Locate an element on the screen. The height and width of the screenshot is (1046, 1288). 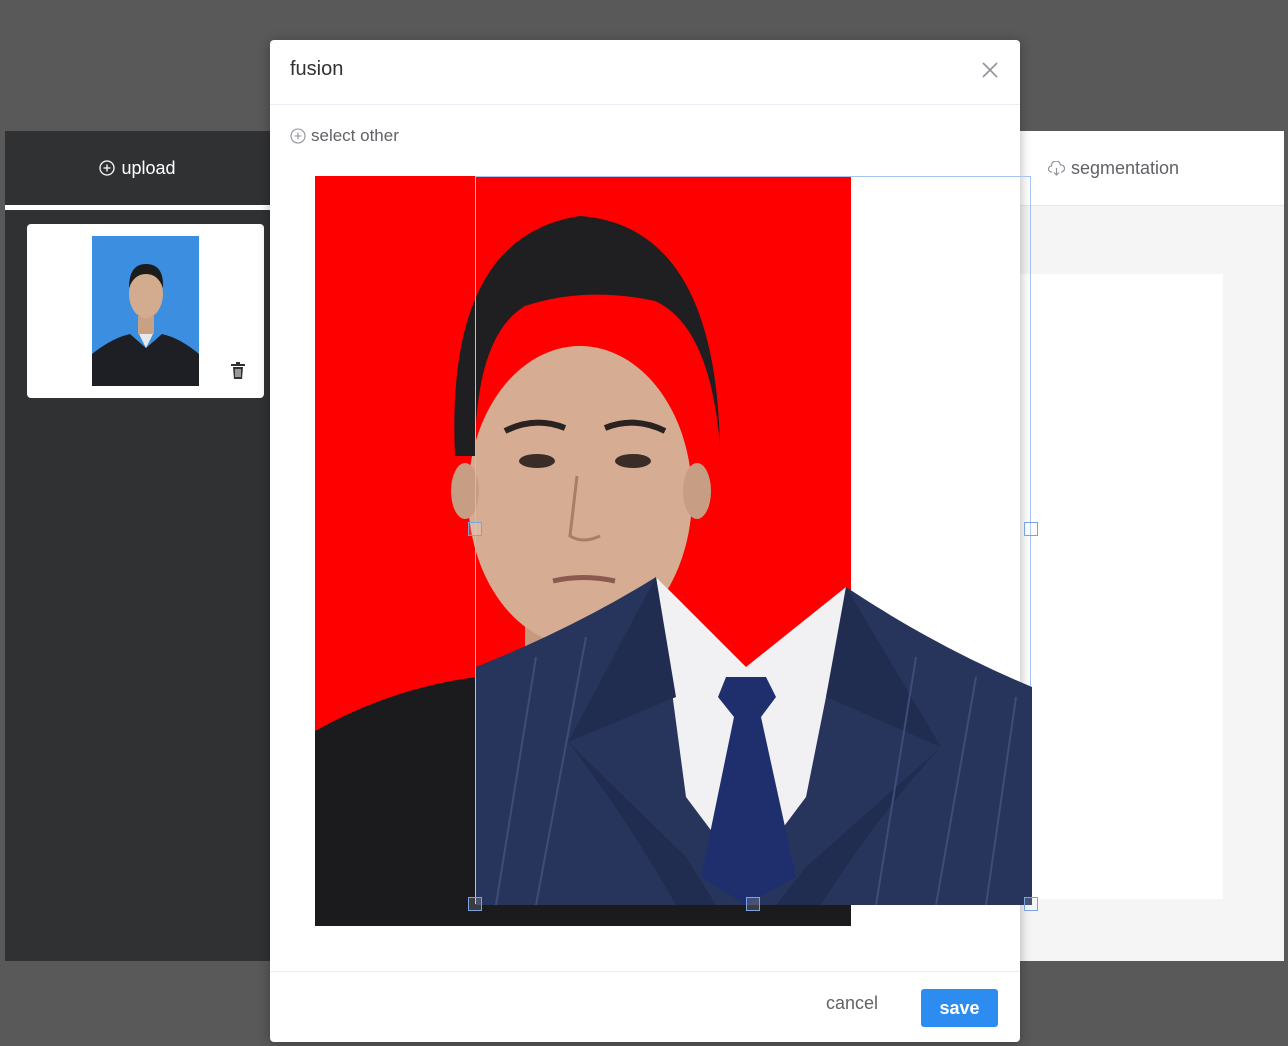
resize-handle-left is located at coordinates (475, 529).